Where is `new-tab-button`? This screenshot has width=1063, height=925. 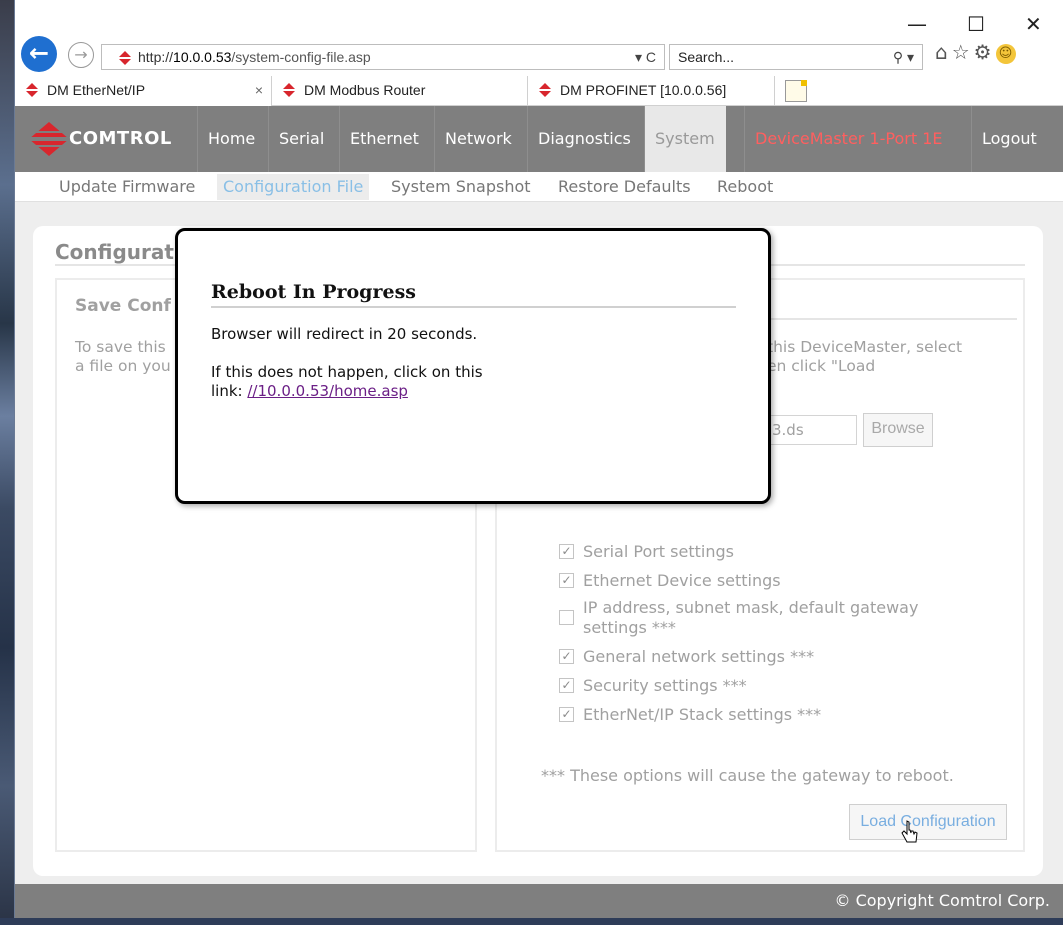 new-tab-button is located at coordinates (796, 91).